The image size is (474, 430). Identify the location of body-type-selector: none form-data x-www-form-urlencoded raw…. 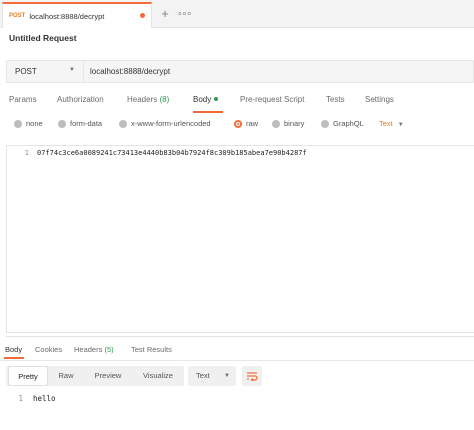
(237, 126).